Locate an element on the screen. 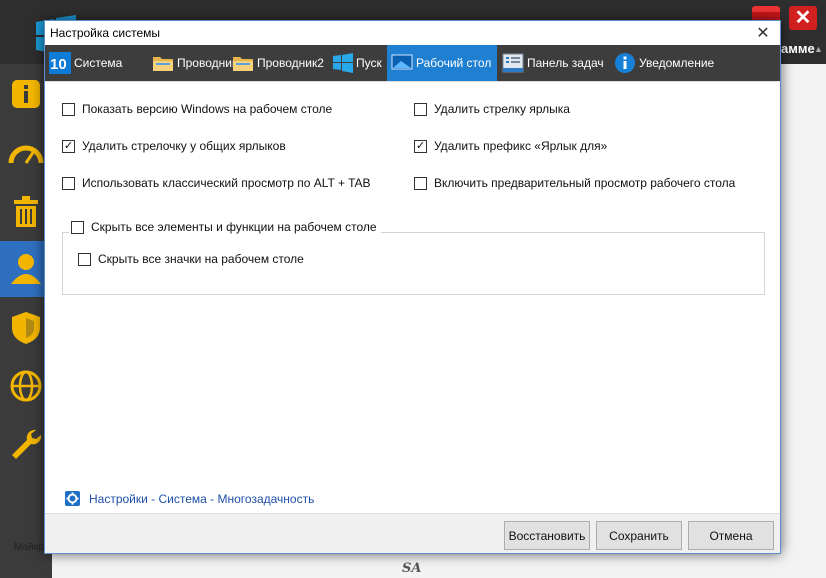 The image size is (826, 578). option-right-2-label: Удалить префикс «Ярлык для» is located at coordinates (521, 146).